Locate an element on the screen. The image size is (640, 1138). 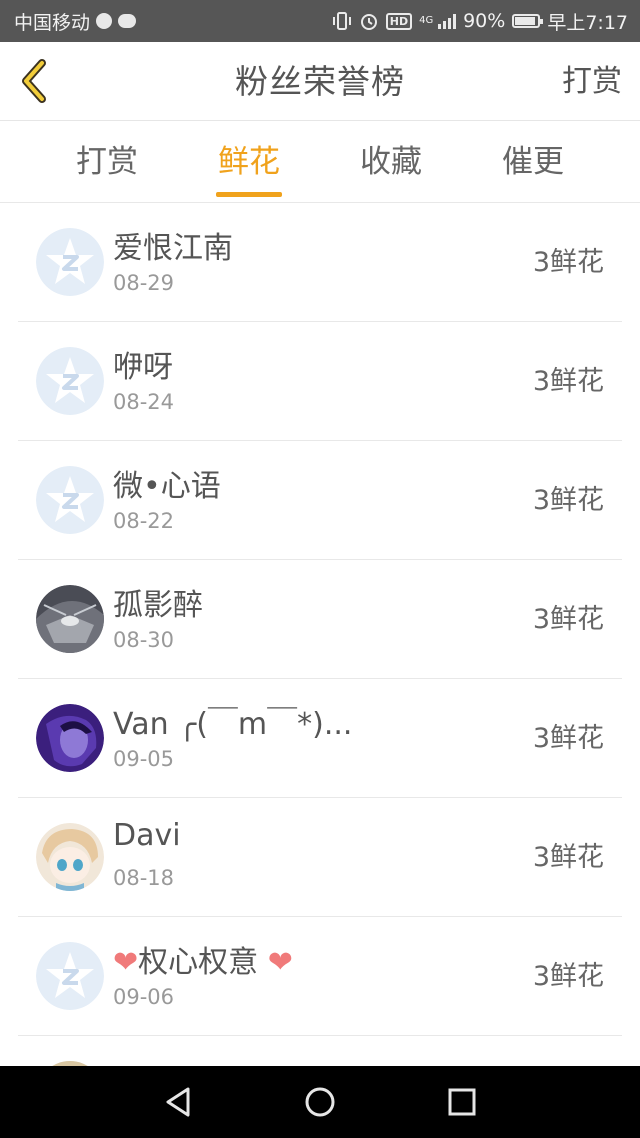
tab-label: 打赏 is located at coordinates (107, 162).